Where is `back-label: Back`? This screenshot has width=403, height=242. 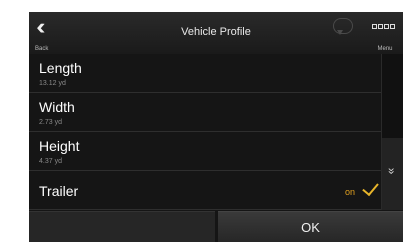
back-label: Back is located at coordinates (42, 49).